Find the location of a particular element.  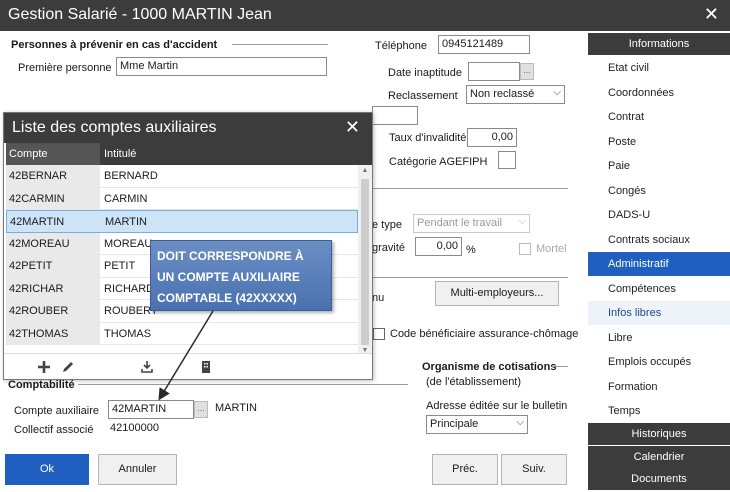

sidebar-subitem: Historiques is located at coordinates (659, 434).